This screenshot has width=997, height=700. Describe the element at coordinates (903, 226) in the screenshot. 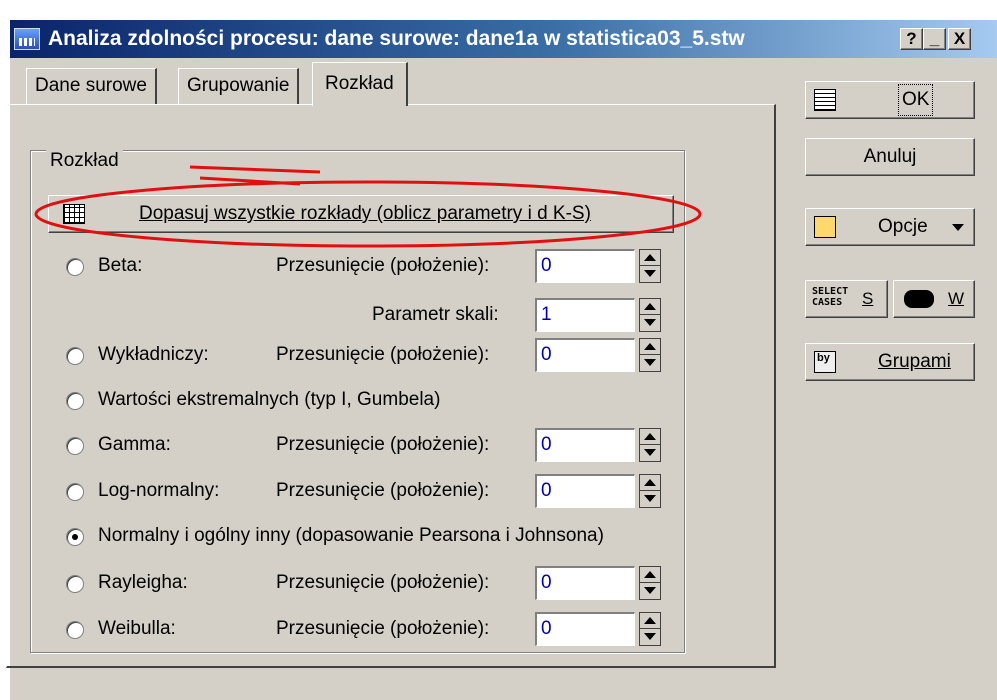

I see `options-label: Opcje` at that location.